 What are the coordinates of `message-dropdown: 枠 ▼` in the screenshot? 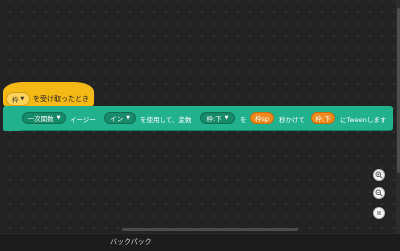 It's located at (18, 99).